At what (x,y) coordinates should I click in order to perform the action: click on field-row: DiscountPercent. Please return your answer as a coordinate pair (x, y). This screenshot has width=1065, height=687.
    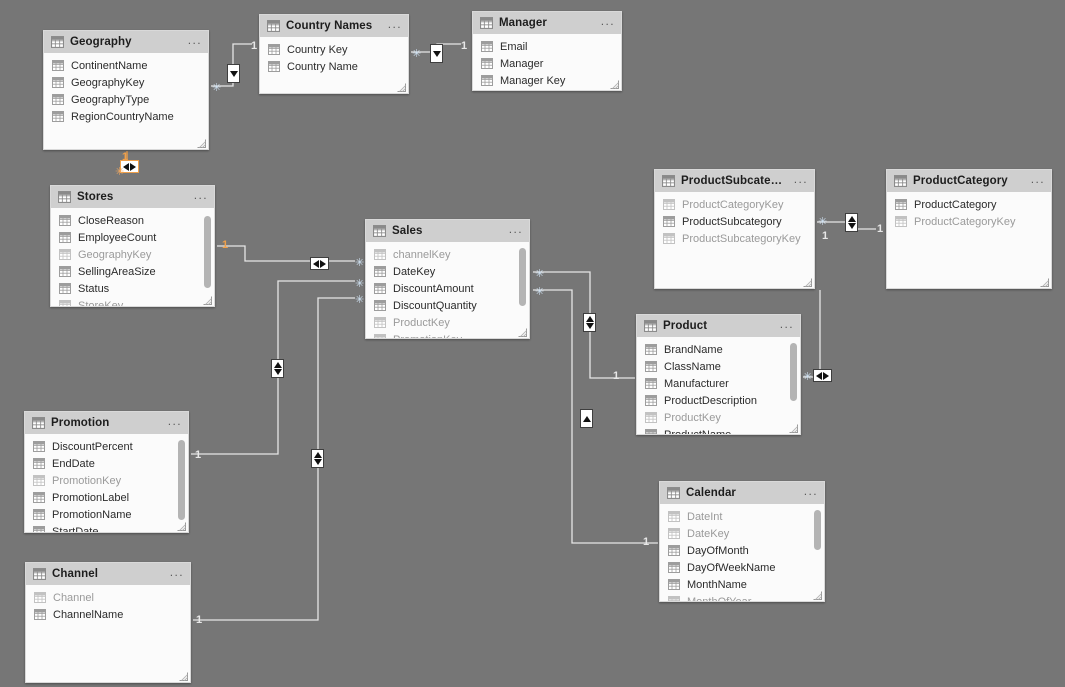
    Looking at the image, I should click on (106, 446).